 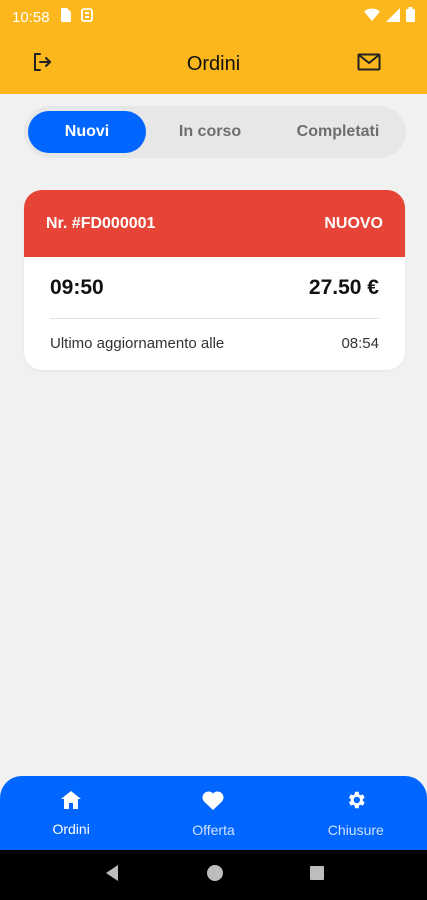 I want to click on logout-button, so click(x=42, y=64).